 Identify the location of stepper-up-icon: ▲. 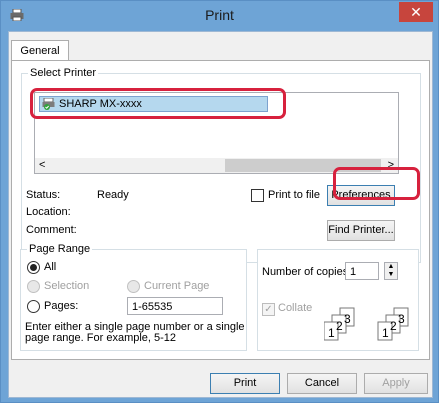
(391, 267).